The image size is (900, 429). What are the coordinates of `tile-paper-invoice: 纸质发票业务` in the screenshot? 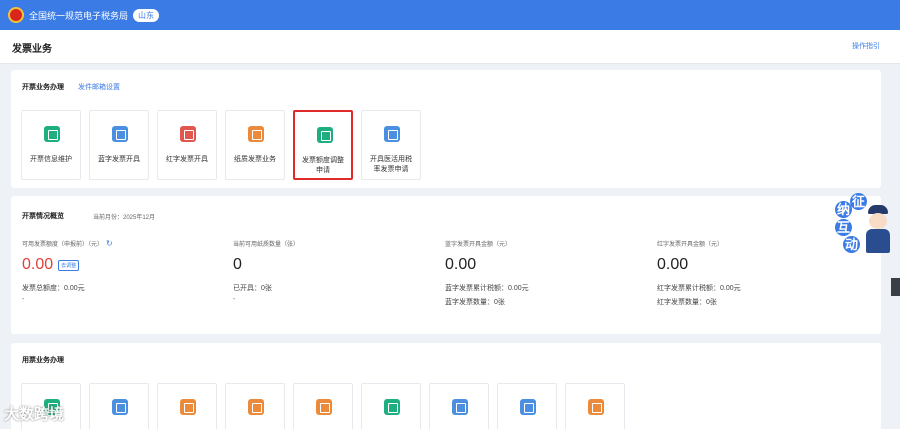 It's located at (255, 145).